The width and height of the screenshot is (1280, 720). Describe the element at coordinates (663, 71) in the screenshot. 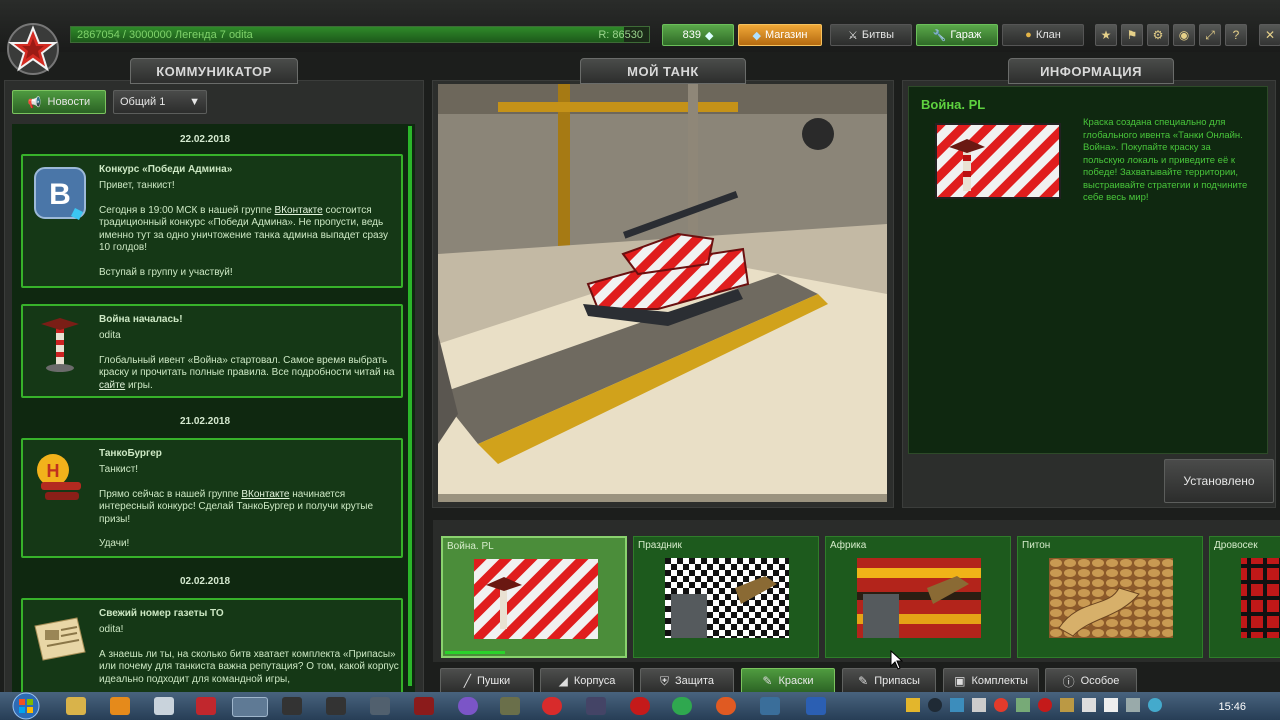

I see `my-tank-title: МОЙ ТАНК` at that location.